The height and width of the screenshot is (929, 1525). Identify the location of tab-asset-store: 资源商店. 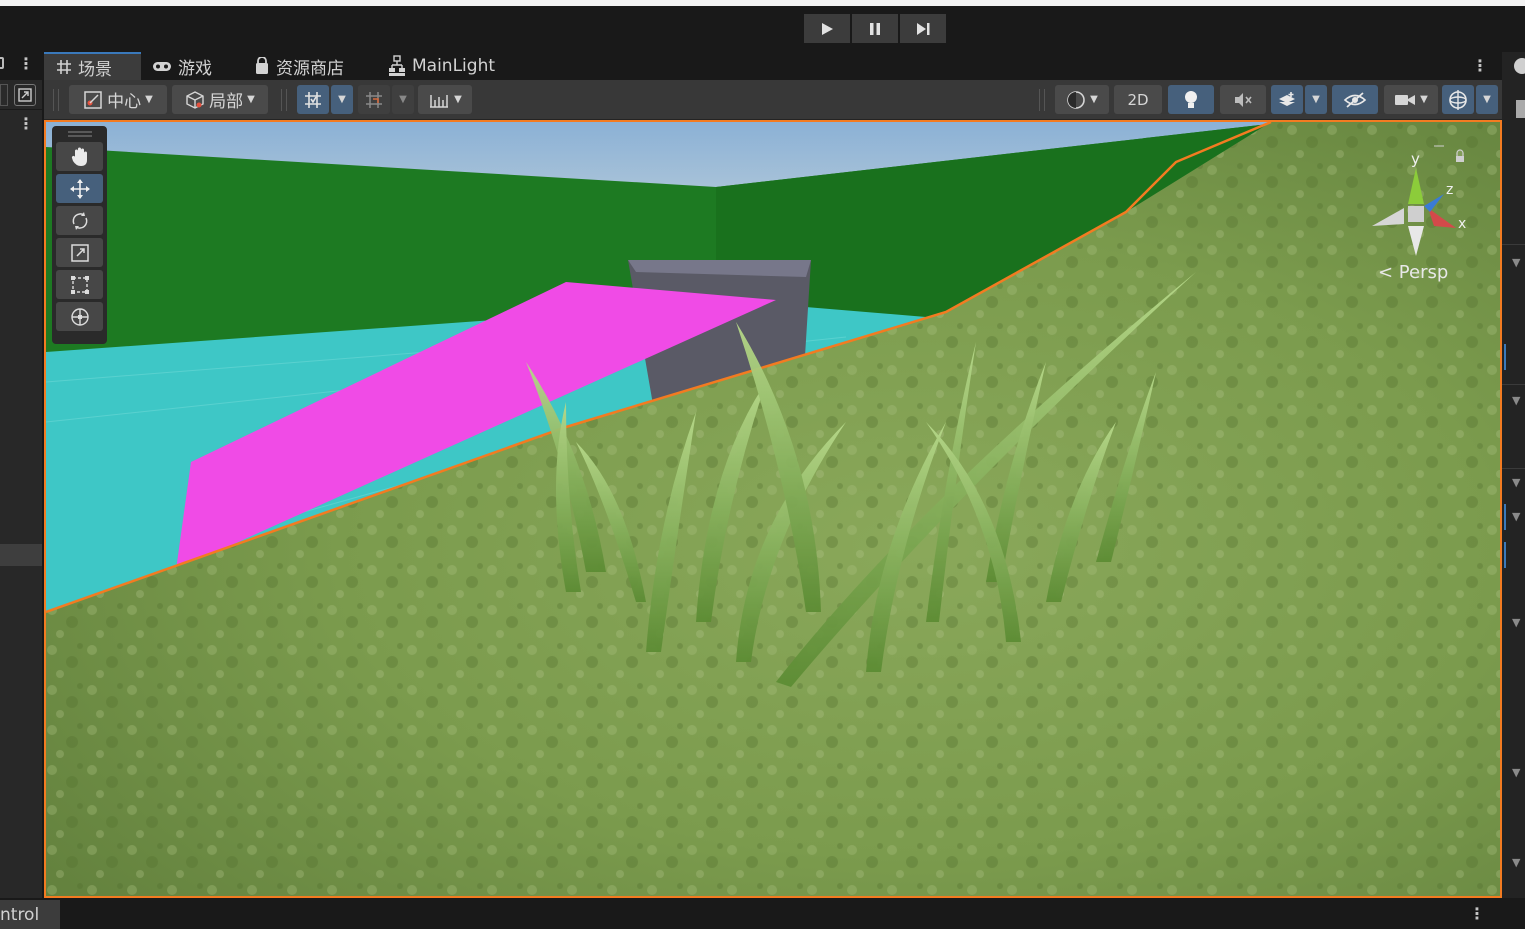
(299, 66).